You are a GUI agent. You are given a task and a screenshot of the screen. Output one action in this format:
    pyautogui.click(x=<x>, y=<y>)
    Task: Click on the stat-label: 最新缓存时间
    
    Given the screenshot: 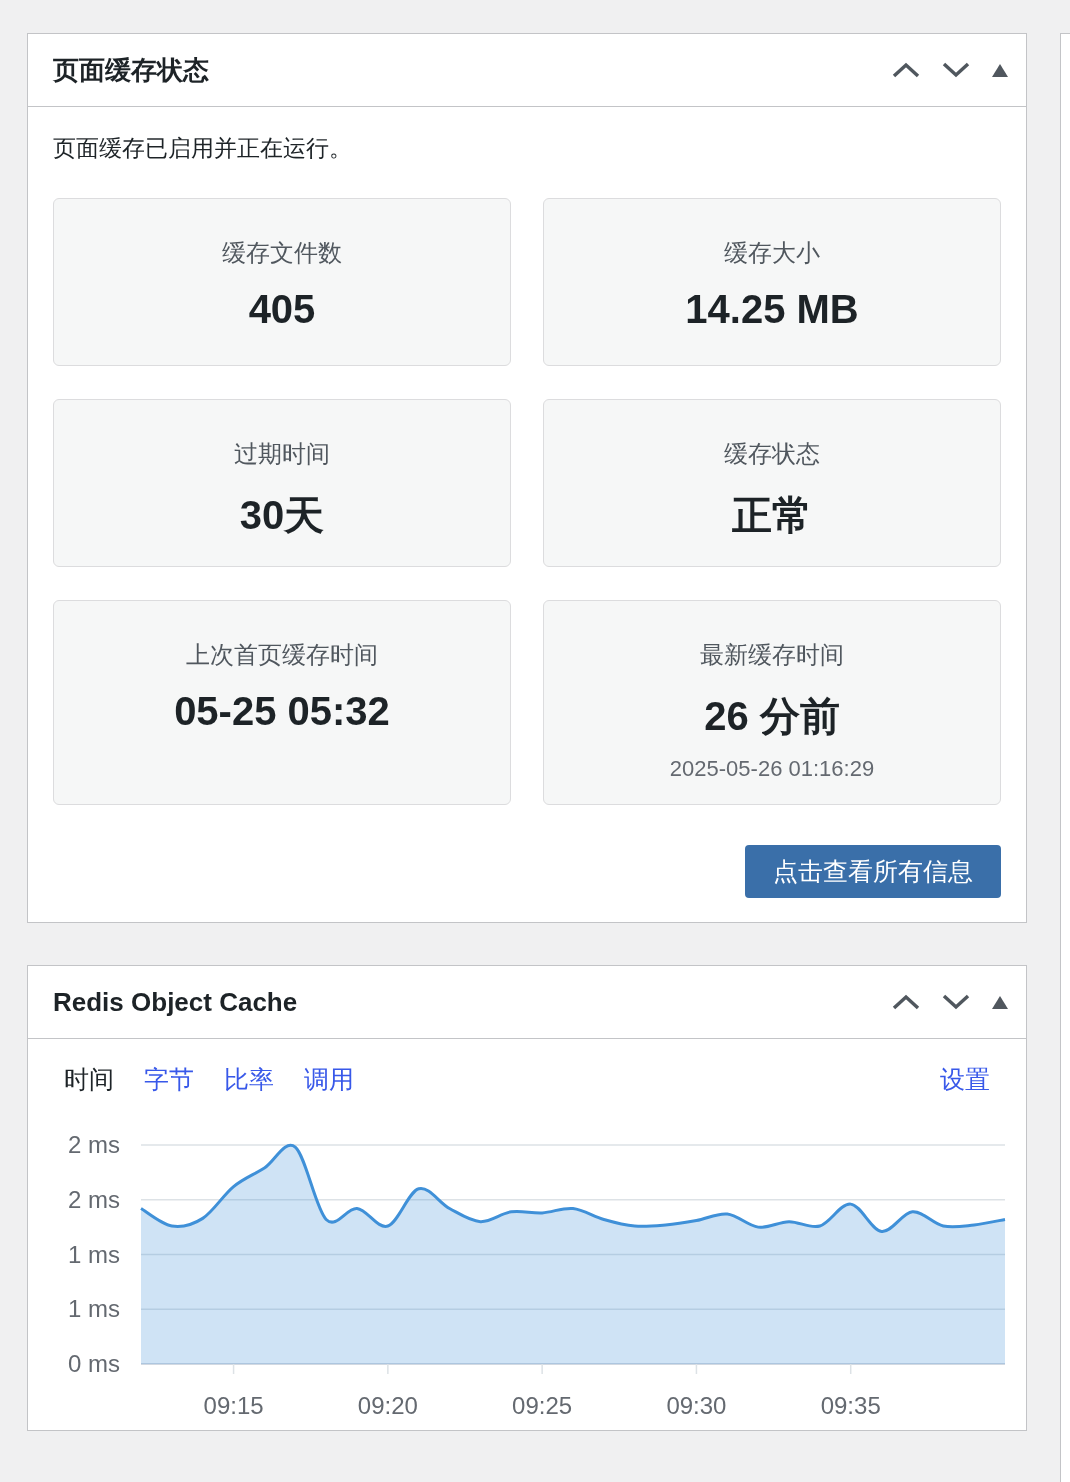 What is the action you would take?
    pyautogui.click(x=772, y=655)
    